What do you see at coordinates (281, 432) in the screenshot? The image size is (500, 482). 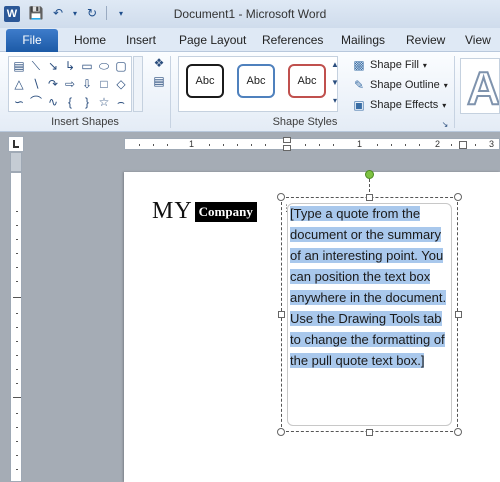 I see `resize-handle-bottom-left` at bounding box center [281, 432].